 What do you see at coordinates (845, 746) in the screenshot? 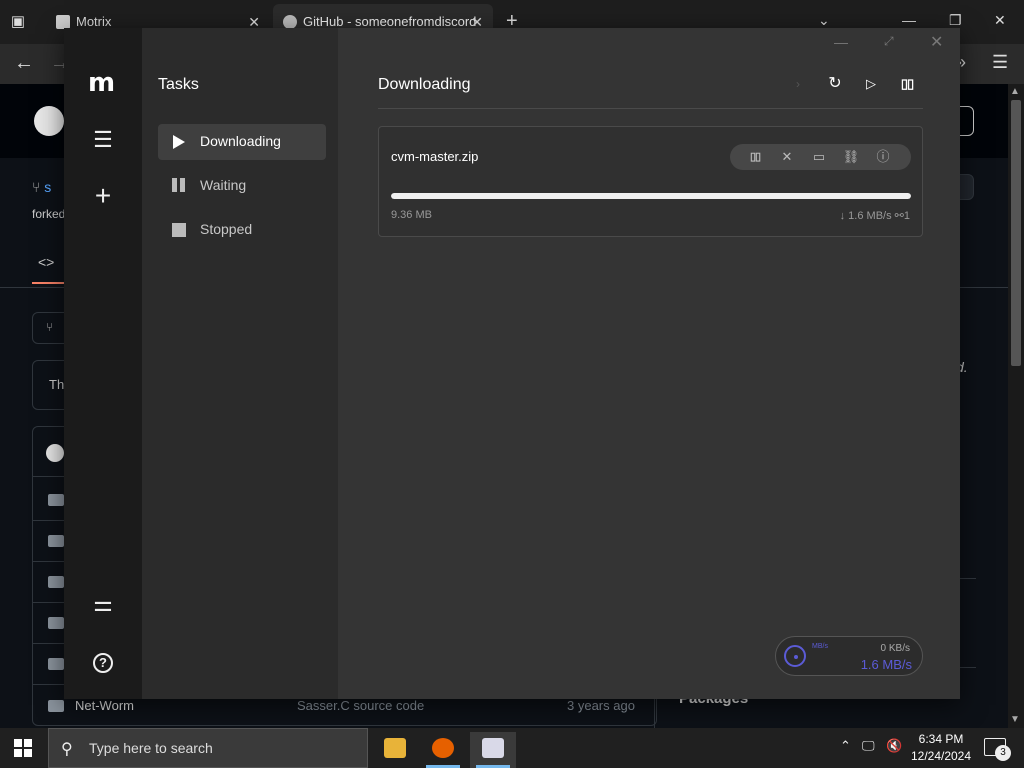
I see `show-hidden-icons-icon: ⌃` at bounding box center [845, 746].